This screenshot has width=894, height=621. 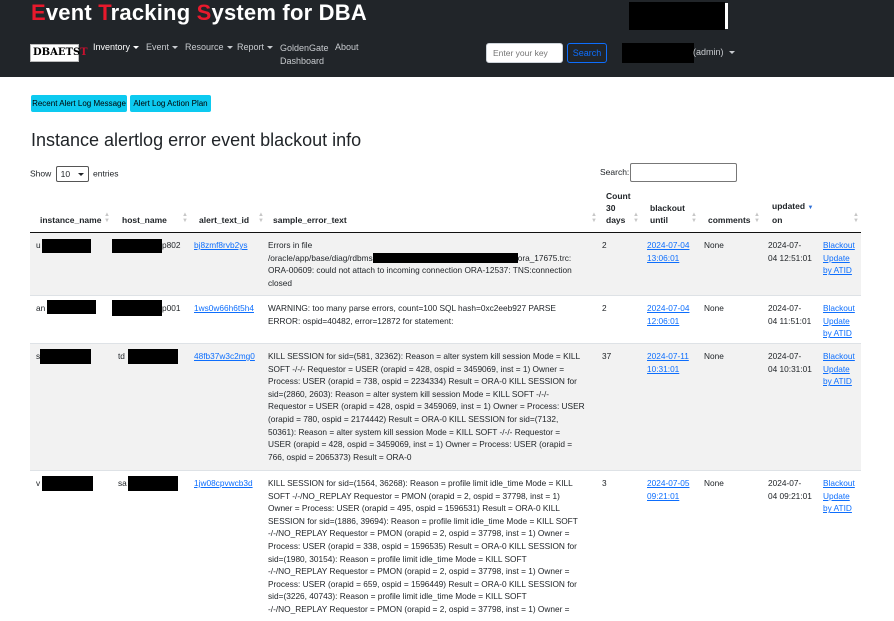 What do you see at coordinates (670, 210) in the screenshot?
I see `col-blackout-until: blackout until ▲ ▼` at bounding box center [670, 210].